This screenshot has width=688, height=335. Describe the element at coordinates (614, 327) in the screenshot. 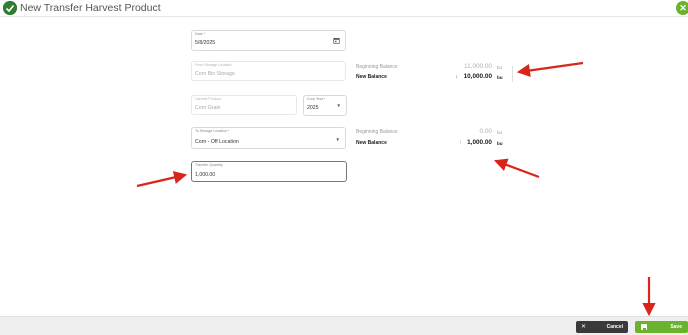

I see `cancel-label: Cancel` at that location.